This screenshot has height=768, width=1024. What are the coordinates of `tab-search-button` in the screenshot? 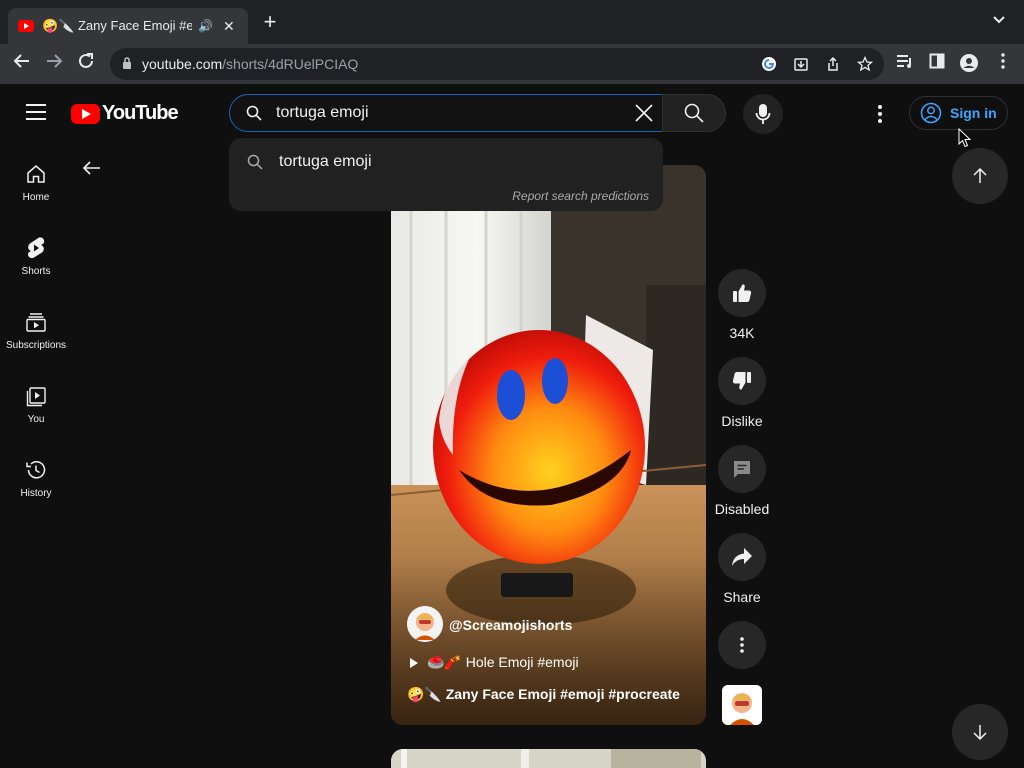 It's located at (999, 20).